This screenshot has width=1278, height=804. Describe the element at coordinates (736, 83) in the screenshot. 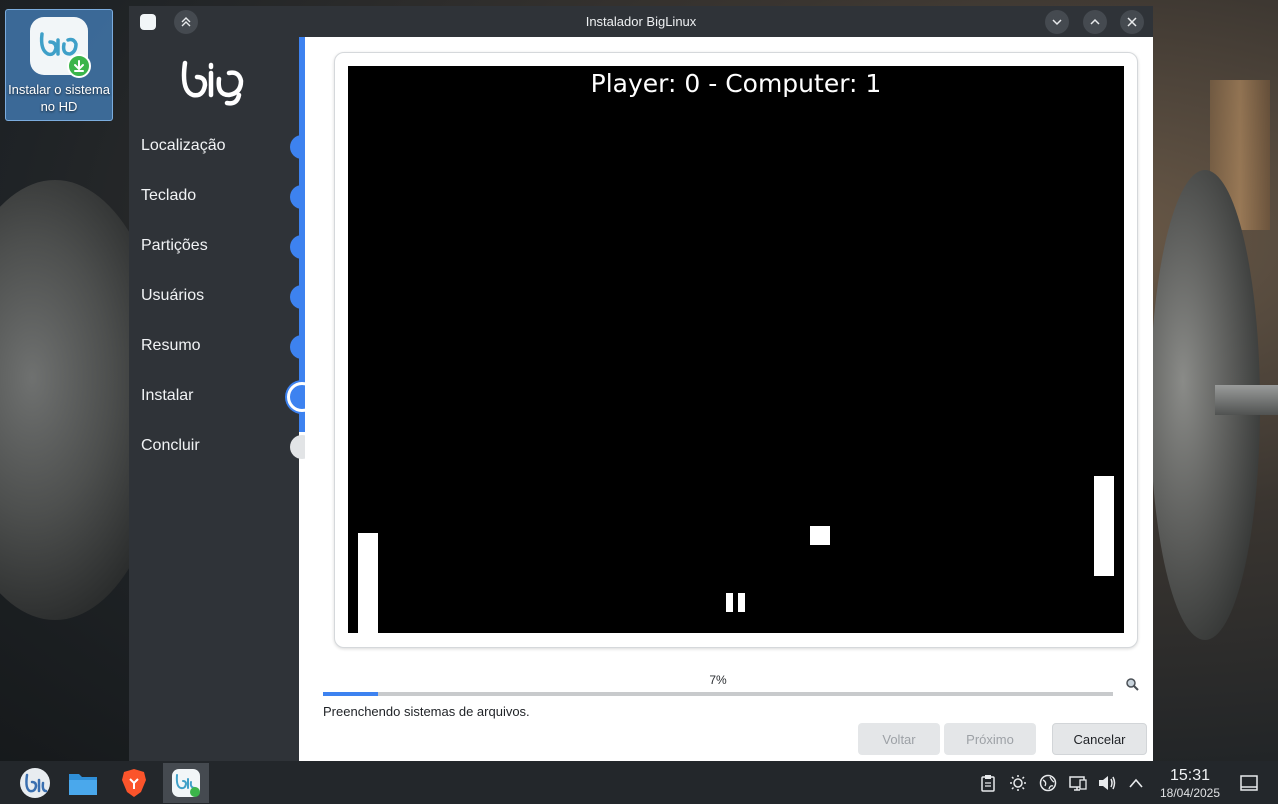

I see `game-score: Player: 0 - Computer: 1` at that location.